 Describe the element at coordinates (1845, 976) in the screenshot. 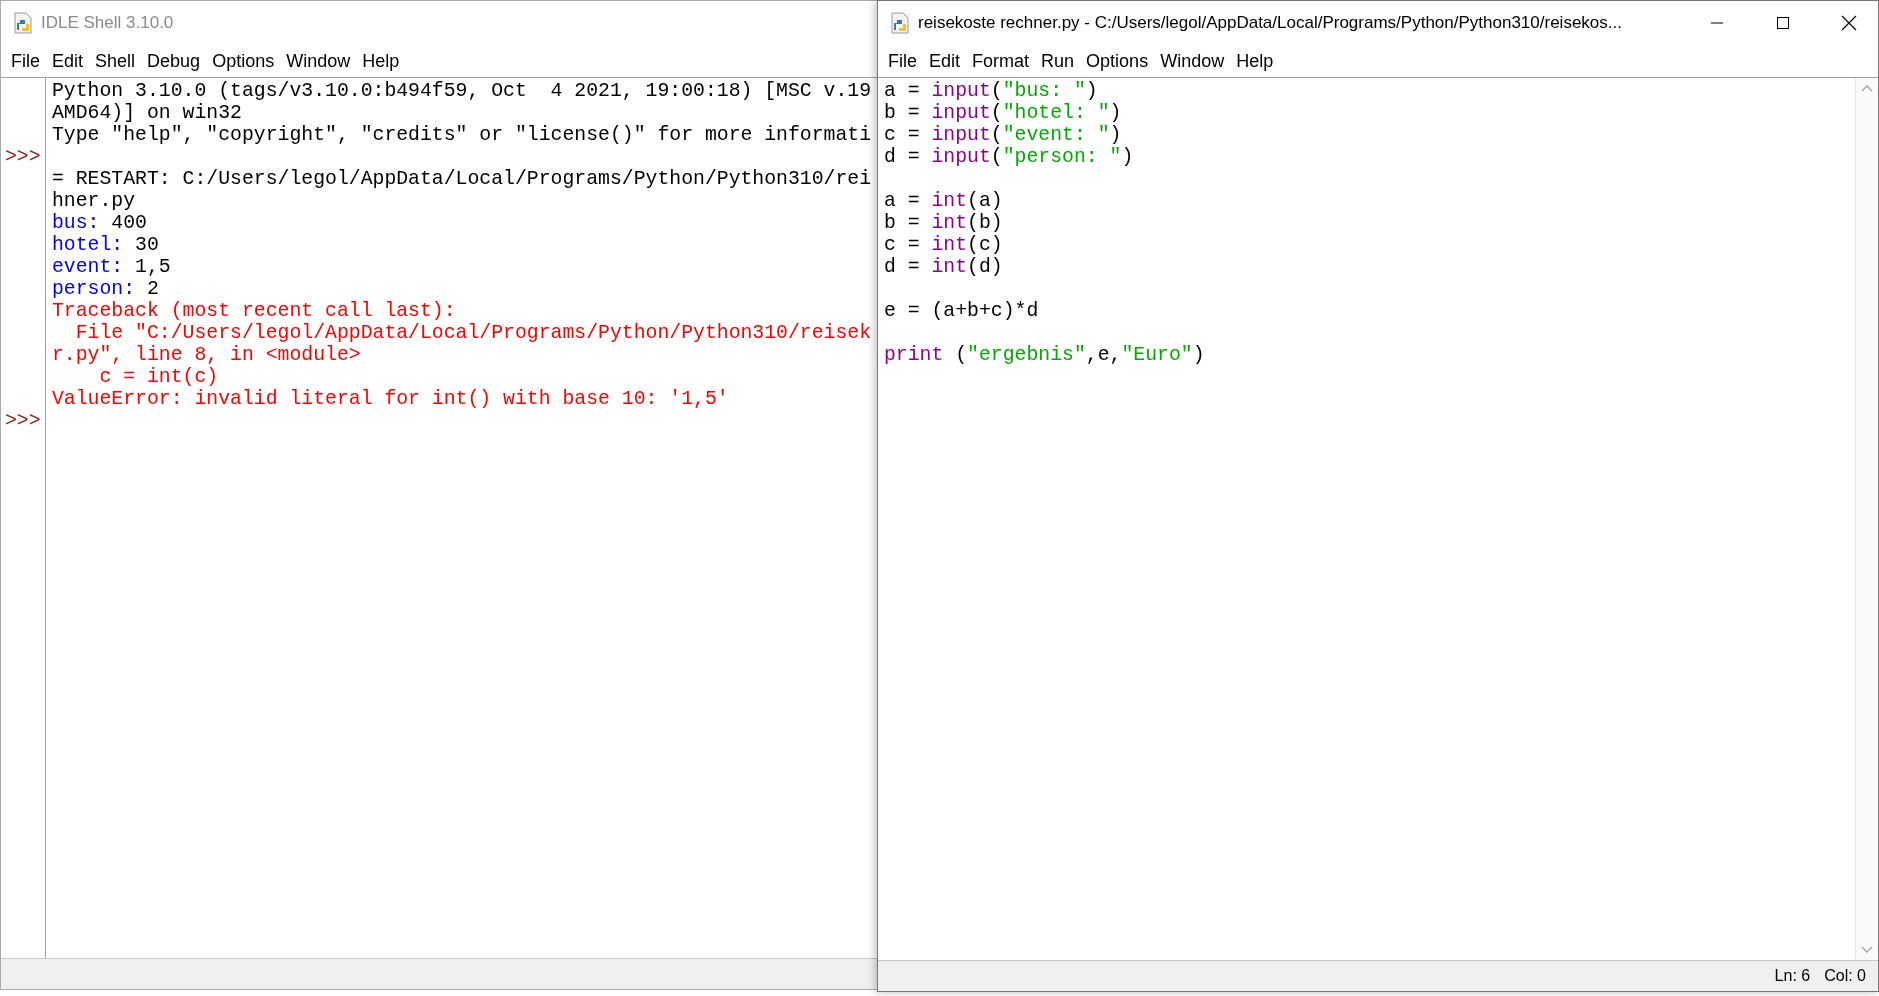

I see `status-text: Col: 0` at that location.